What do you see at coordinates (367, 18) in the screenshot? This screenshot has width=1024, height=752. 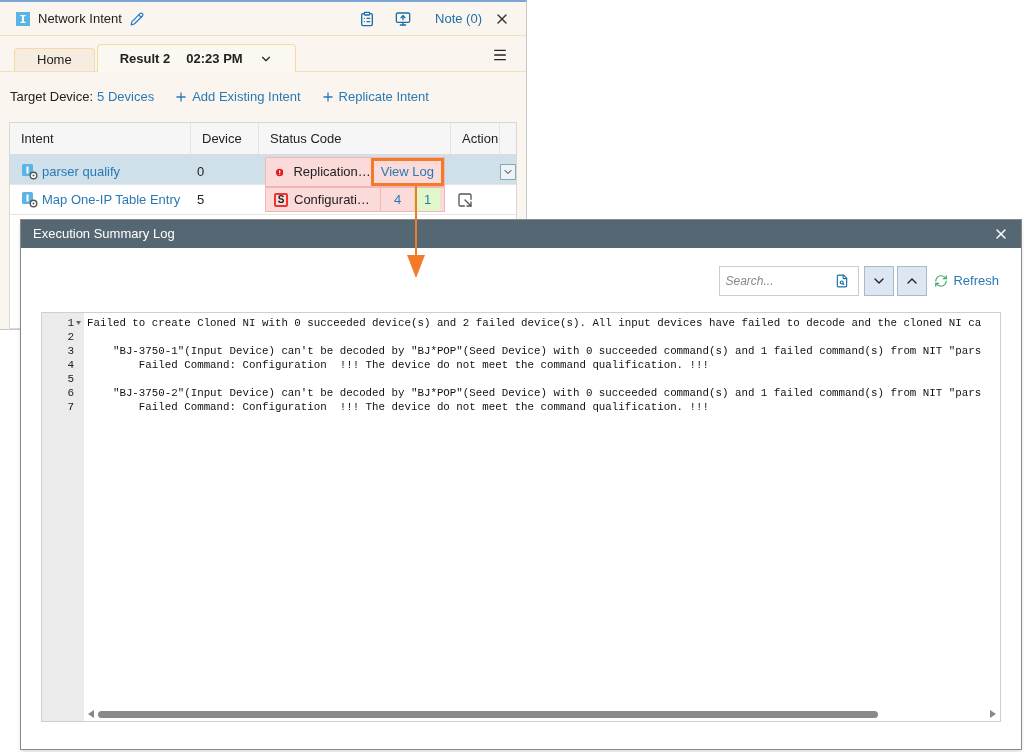 I see `clipboard-icon` at bounding box center [367, 18].